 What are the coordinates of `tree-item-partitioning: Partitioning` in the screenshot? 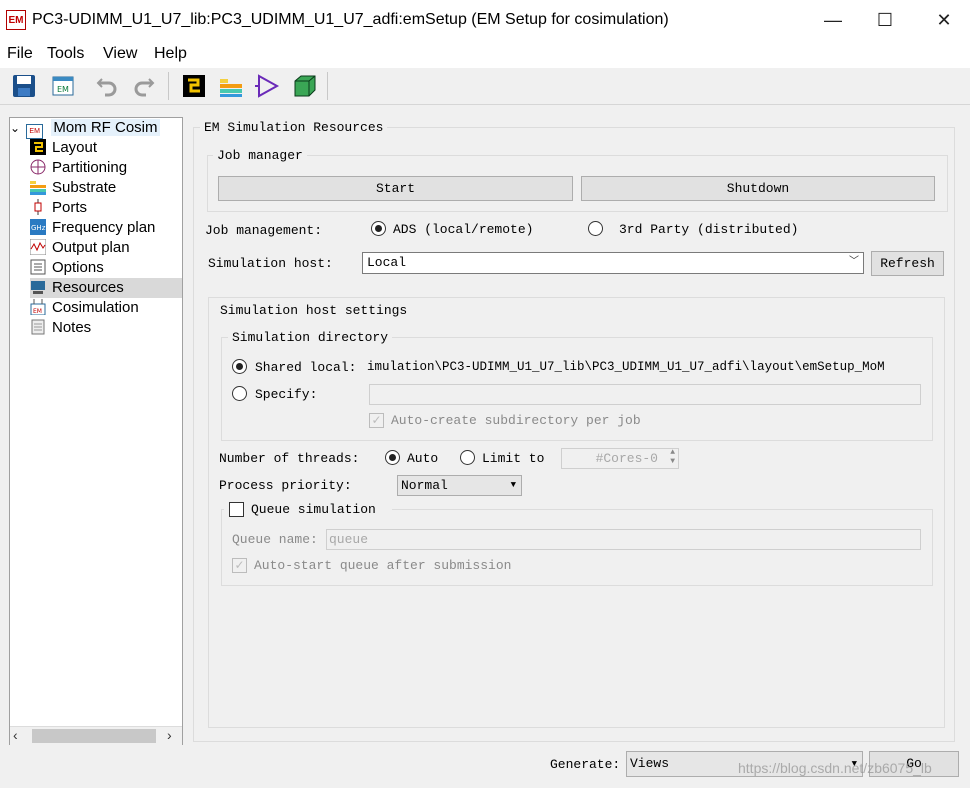 It's located at (78, 168).